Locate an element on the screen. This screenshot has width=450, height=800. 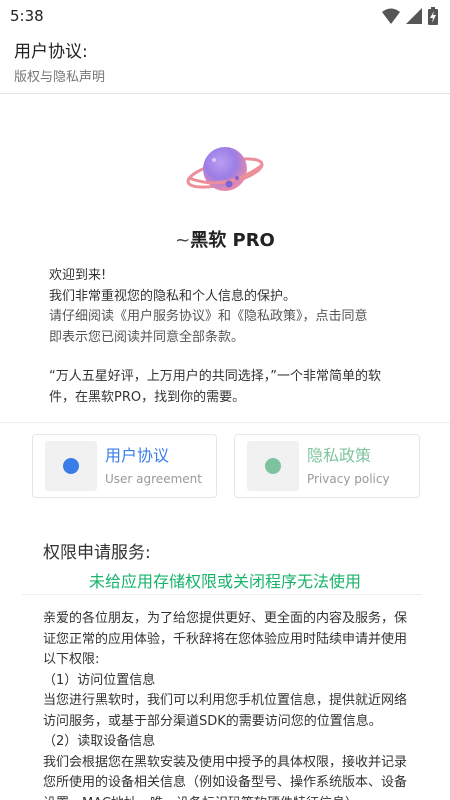
app-name-text: 黑软 PRO is located at coordinates (232, 240).